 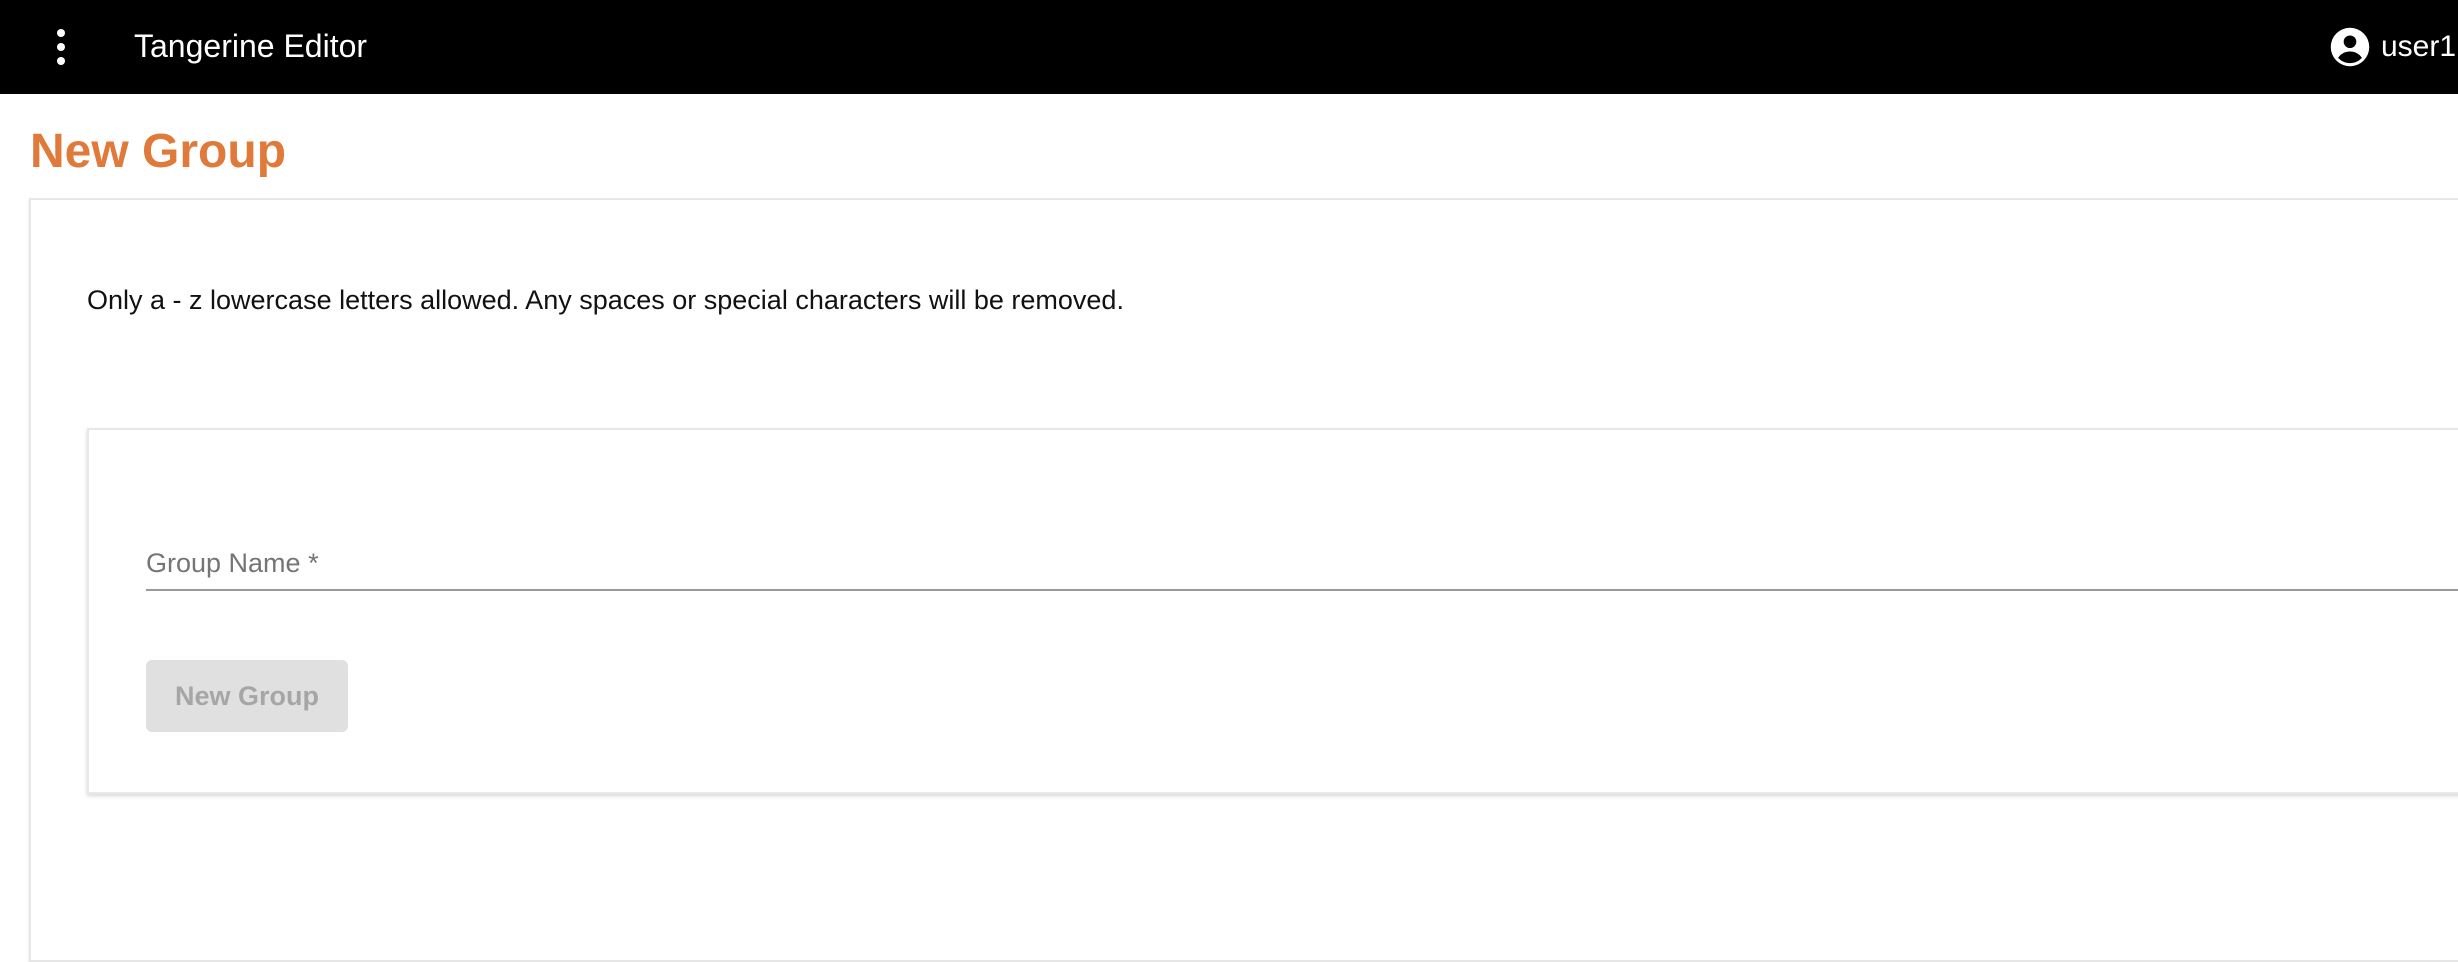 What do you see at coordinates (2418, 46) in the screenshot?
I see `user-name: user1` at bounding box center [2418, 46].